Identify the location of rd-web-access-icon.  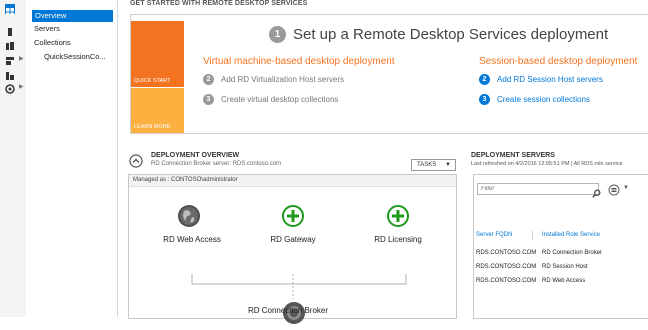
(189, 218).